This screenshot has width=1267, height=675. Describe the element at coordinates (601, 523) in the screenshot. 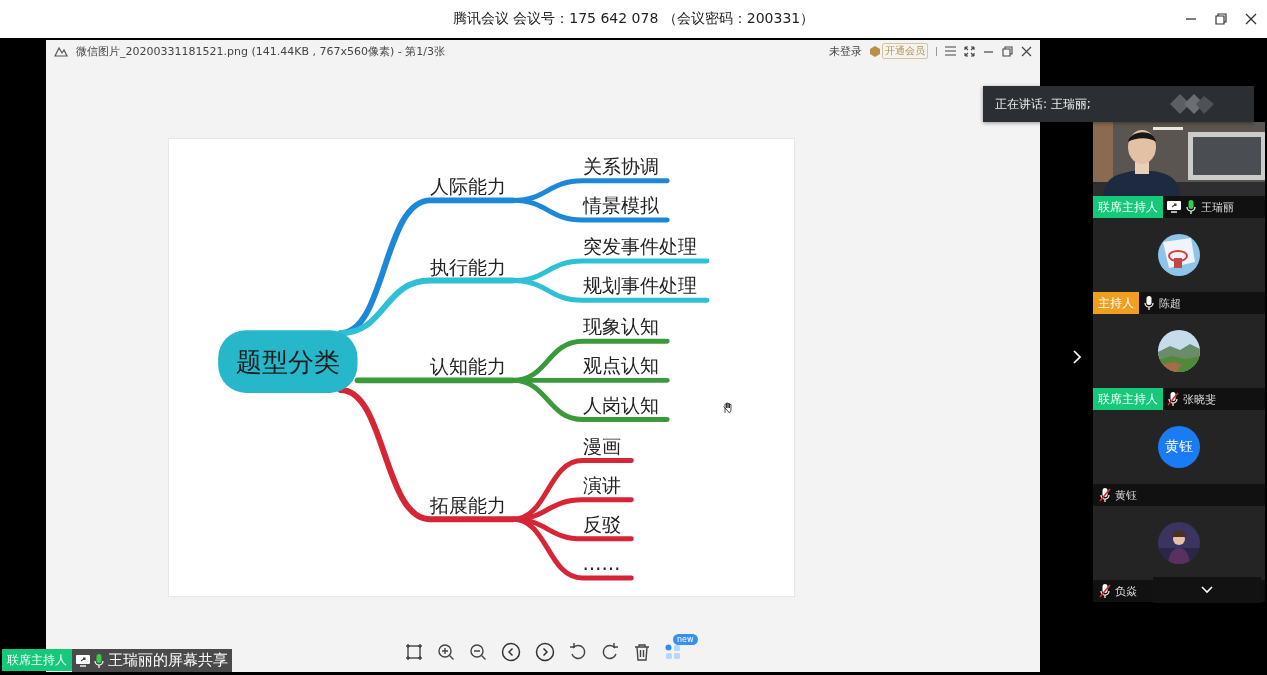

I see `leaf-label: 反驳` at that location.